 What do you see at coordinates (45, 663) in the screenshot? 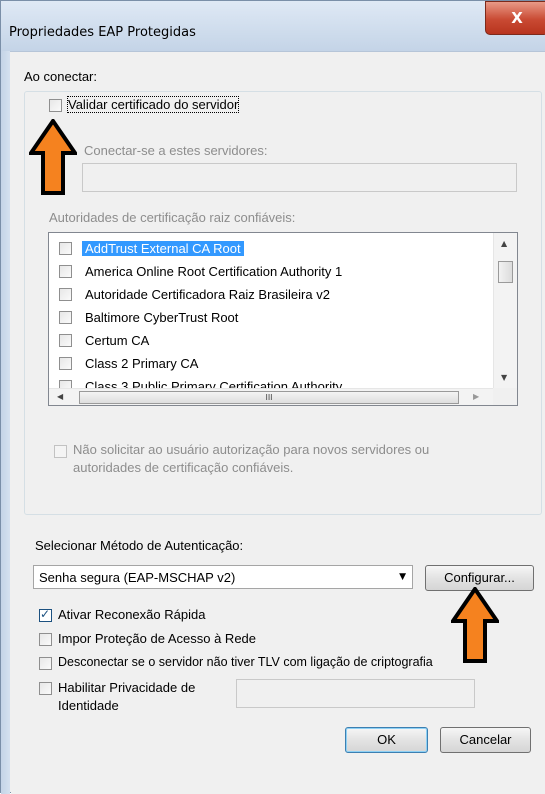
I see `tlv-checkbox` at bounding box center [45, 663].